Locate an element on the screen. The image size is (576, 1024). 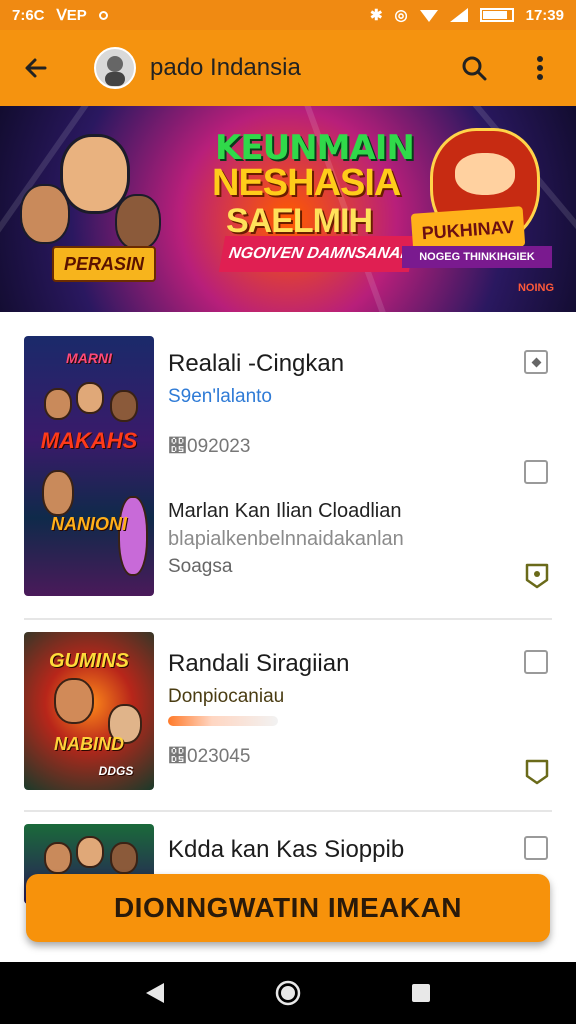
progress-bar is located at coordinates (223, 721).